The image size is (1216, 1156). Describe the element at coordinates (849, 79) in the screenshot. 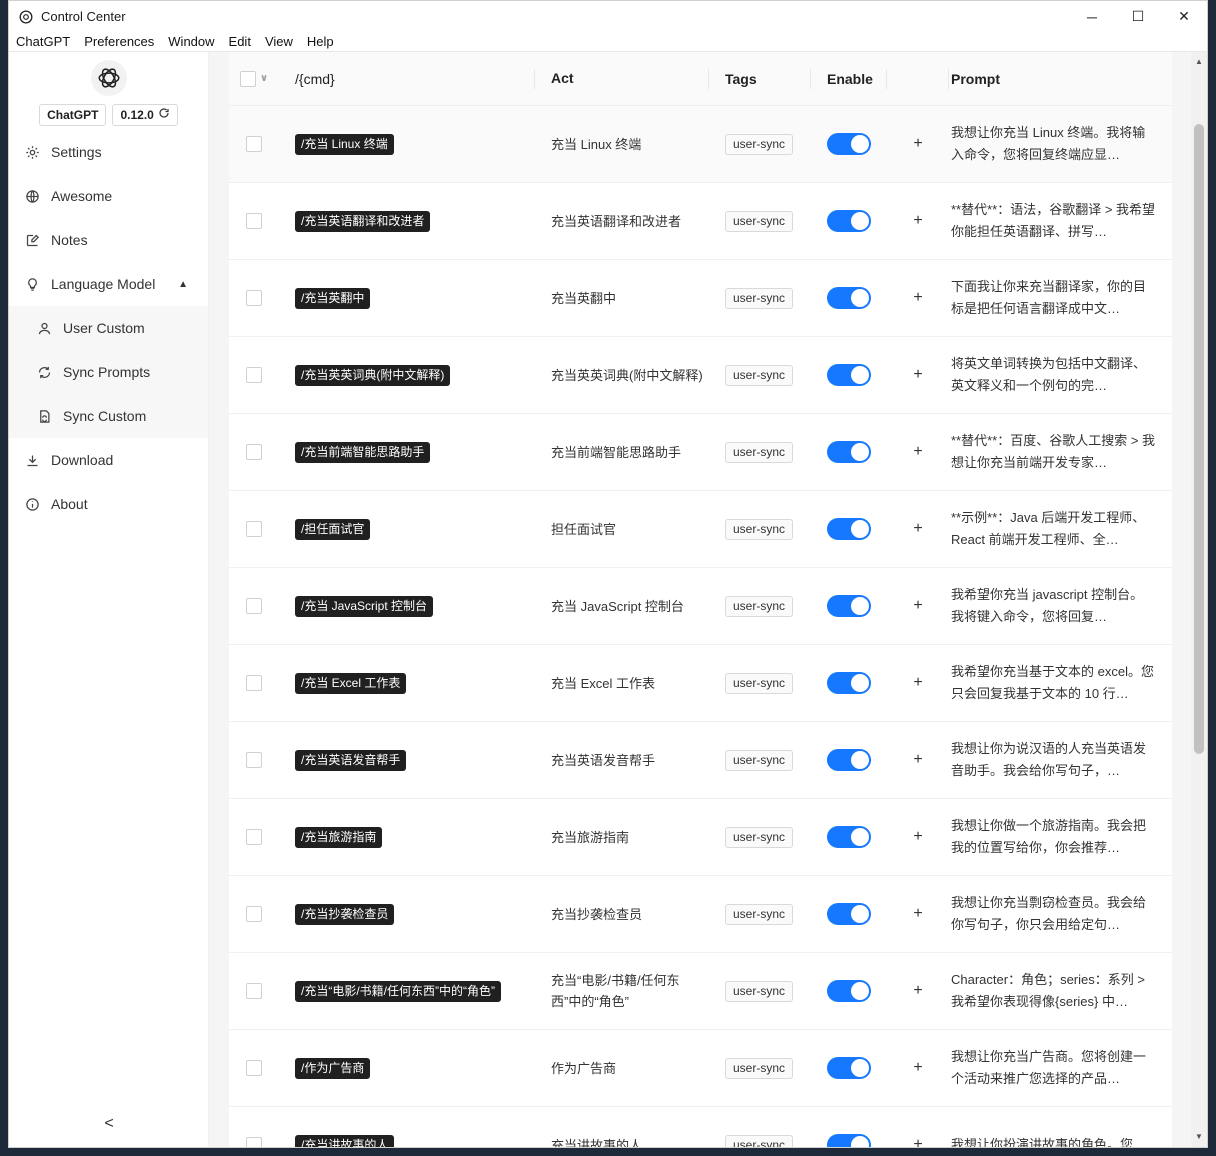

I see `column-header-enable: Enable` at that location.